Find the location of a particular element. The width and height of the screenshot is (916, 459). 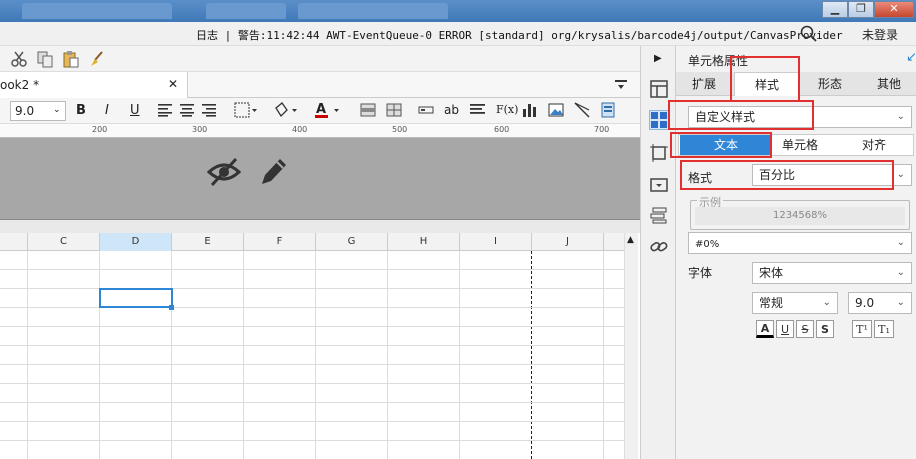

cut-icon is located at coordinates (19, 60).